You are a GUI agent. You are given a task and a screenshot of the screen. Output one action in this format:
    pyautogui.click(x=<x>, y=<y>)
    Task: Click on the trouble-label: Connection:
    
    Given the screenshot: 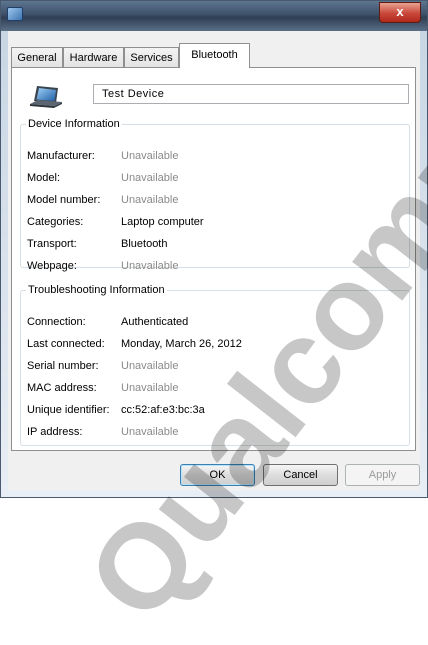 What is the action you would take?
    pyautogui.click(x=56, y=322)
    